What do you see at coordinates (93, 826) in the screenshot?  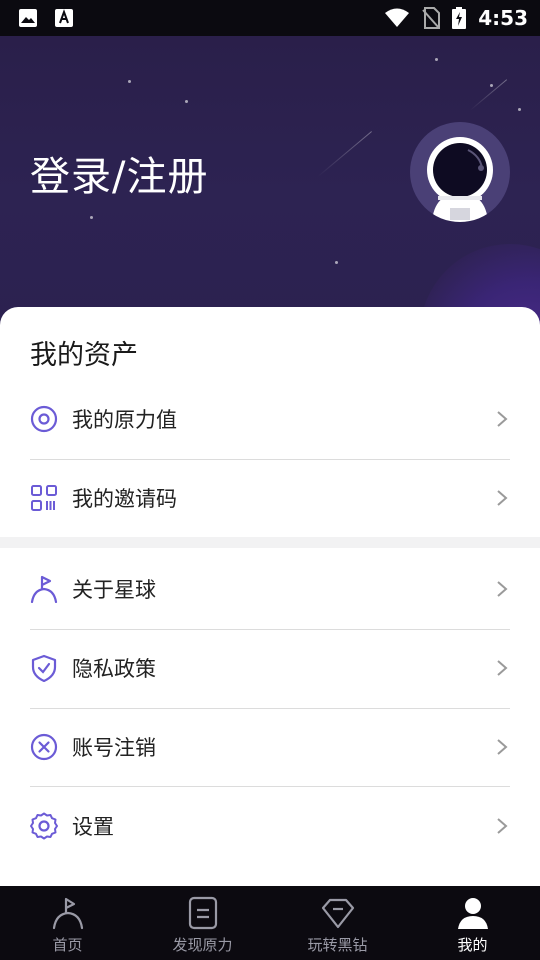 I see `menu-item-label: 设置` at bounding box center [93, 826].